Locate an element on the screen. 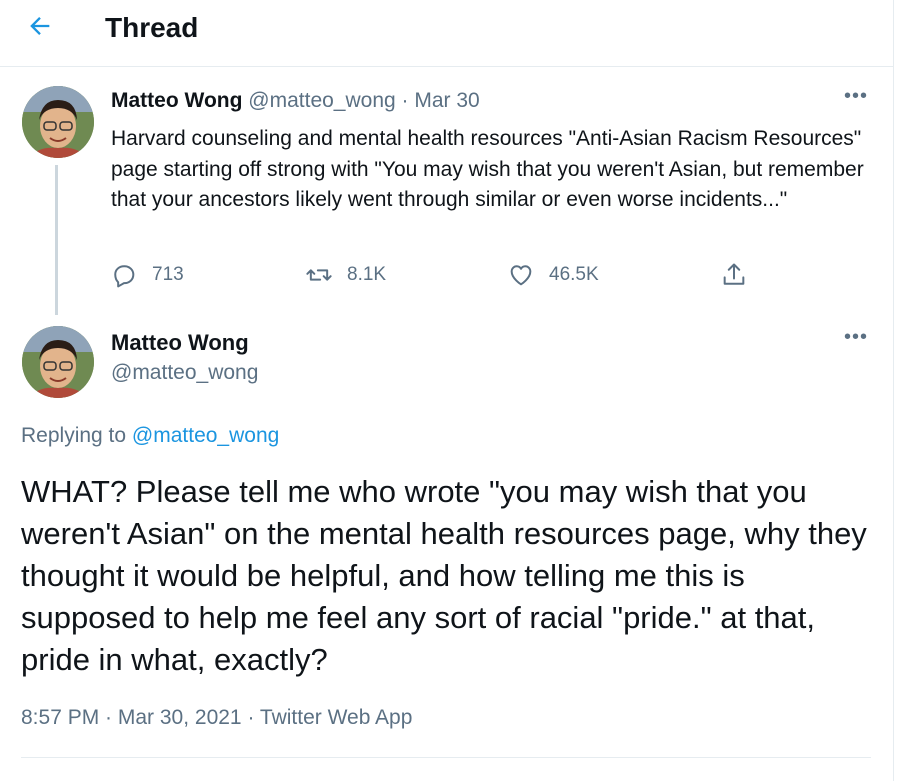  heart-icon is located at coordinates (521, 275).